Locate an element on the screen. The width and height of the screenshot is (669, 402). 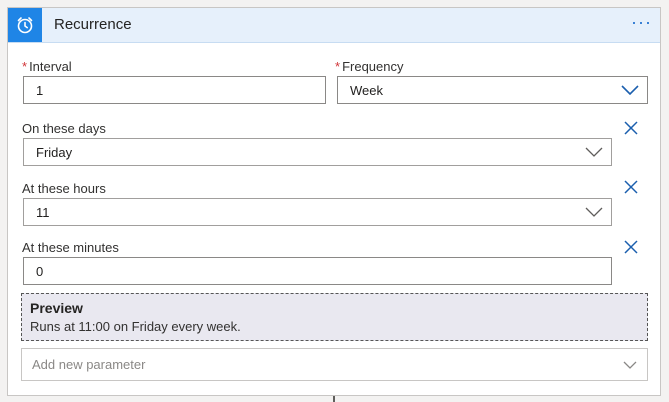
remove-hours-icon is located at coordinates (631, 187).